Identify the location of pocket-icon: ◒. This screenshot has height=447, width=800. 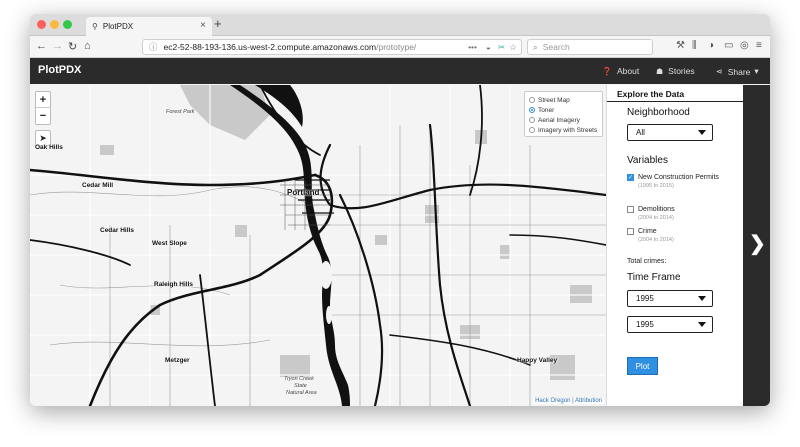
(488, 47).